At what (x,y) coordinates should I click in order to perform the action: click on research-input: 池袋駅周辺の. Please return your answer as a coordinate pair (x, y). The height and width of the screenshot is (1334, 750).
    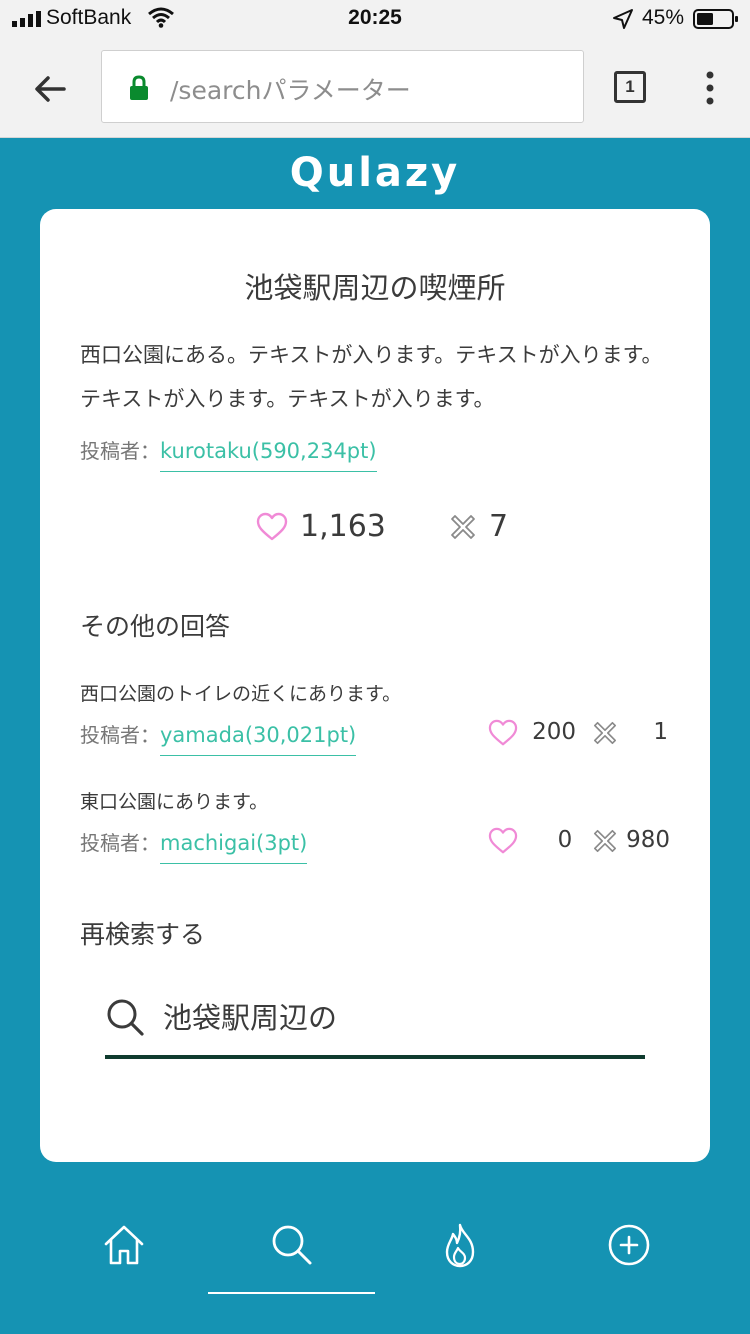
    Looking at the image, I should click on (375, 1022).